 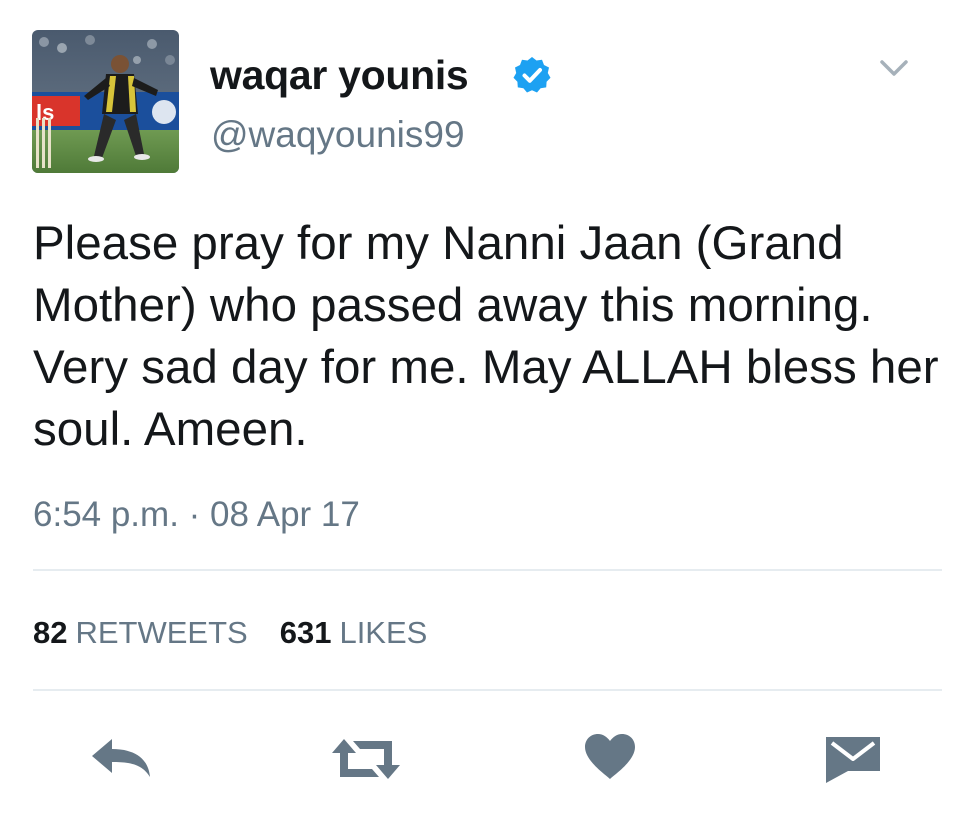 I want to click on likes-label: LIKES, so click(x=383, y=632).